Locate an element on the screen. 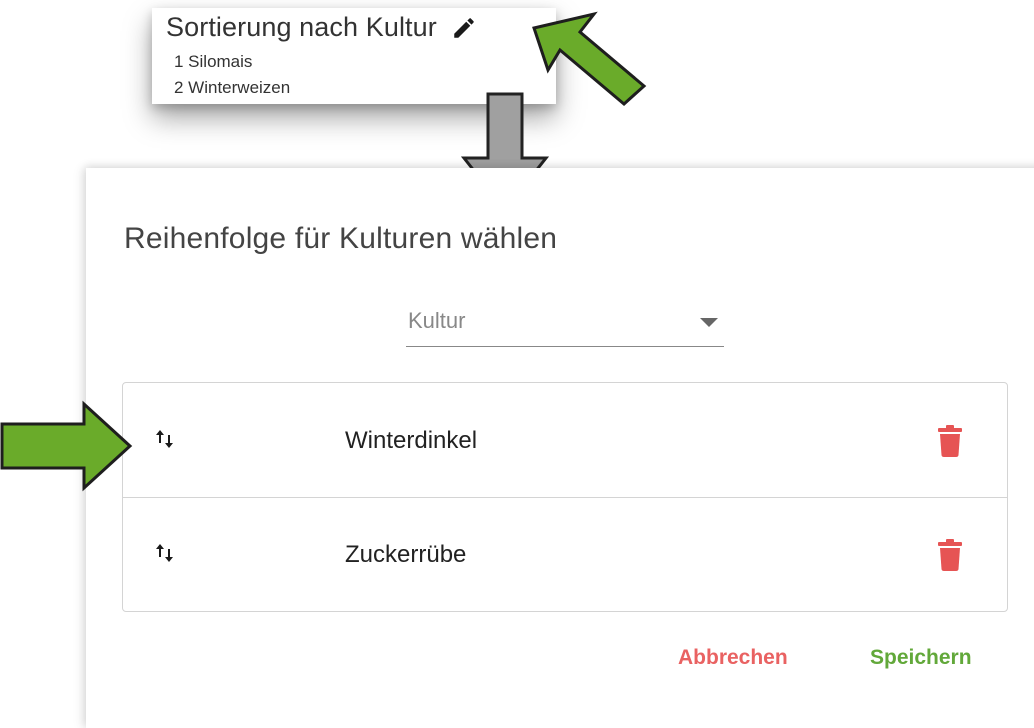 The width and height of the screenshot is (1034, 728). culture-select: Kultur is located at coordinates (565, 323).